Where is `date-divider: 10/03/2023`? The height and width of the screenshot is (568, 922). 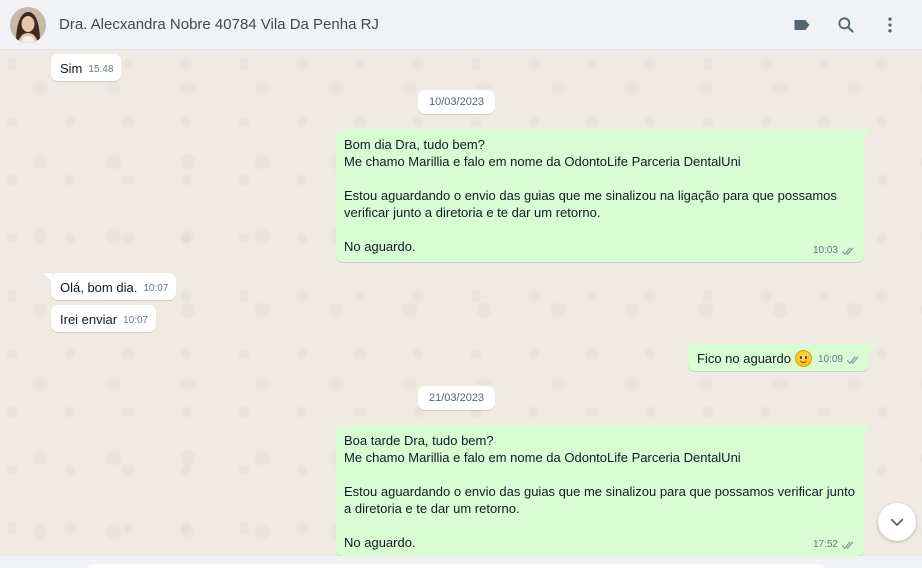 date-divider: 10/03/2023 is located at coordinates (457, 102).